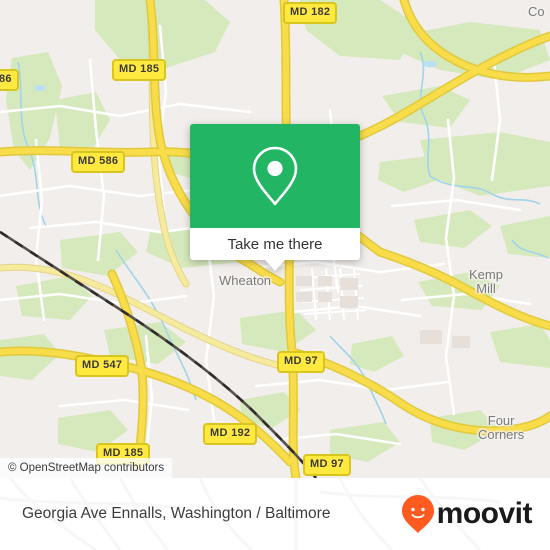 Image resolution: width=550 pixels, height=550 pixels. What do you see at coordinates (486, 288) in the screenshot?
I see `place-label-line: Mill` at bounding box center [486, 288].